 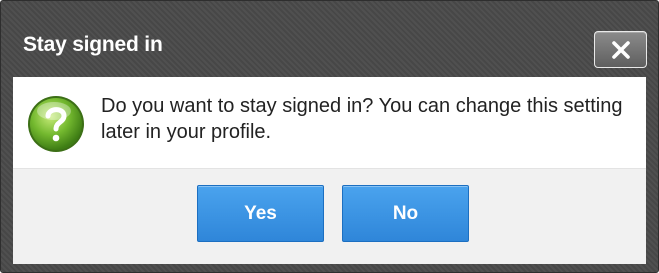 I want to click on question-mark-icon, so click(x=56, y=124).